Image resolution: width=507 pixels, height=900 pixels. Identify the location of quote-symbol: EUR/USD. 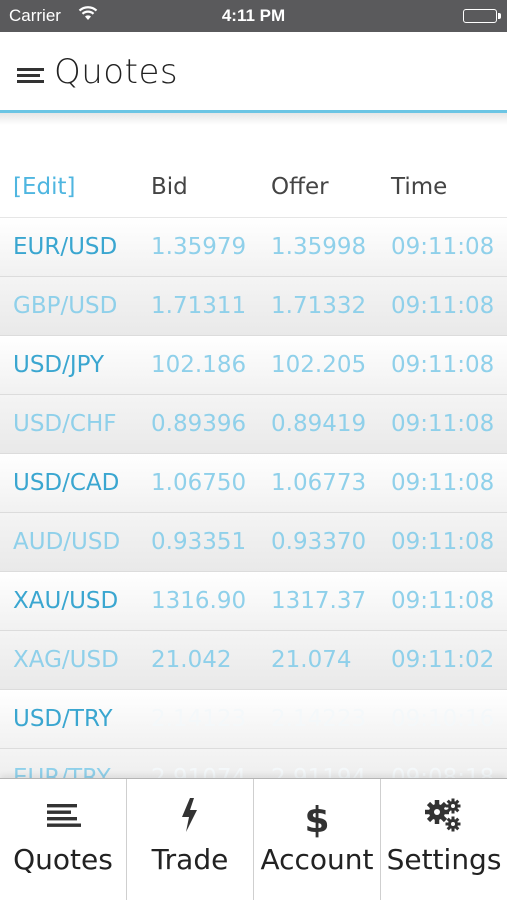
(65, 247).